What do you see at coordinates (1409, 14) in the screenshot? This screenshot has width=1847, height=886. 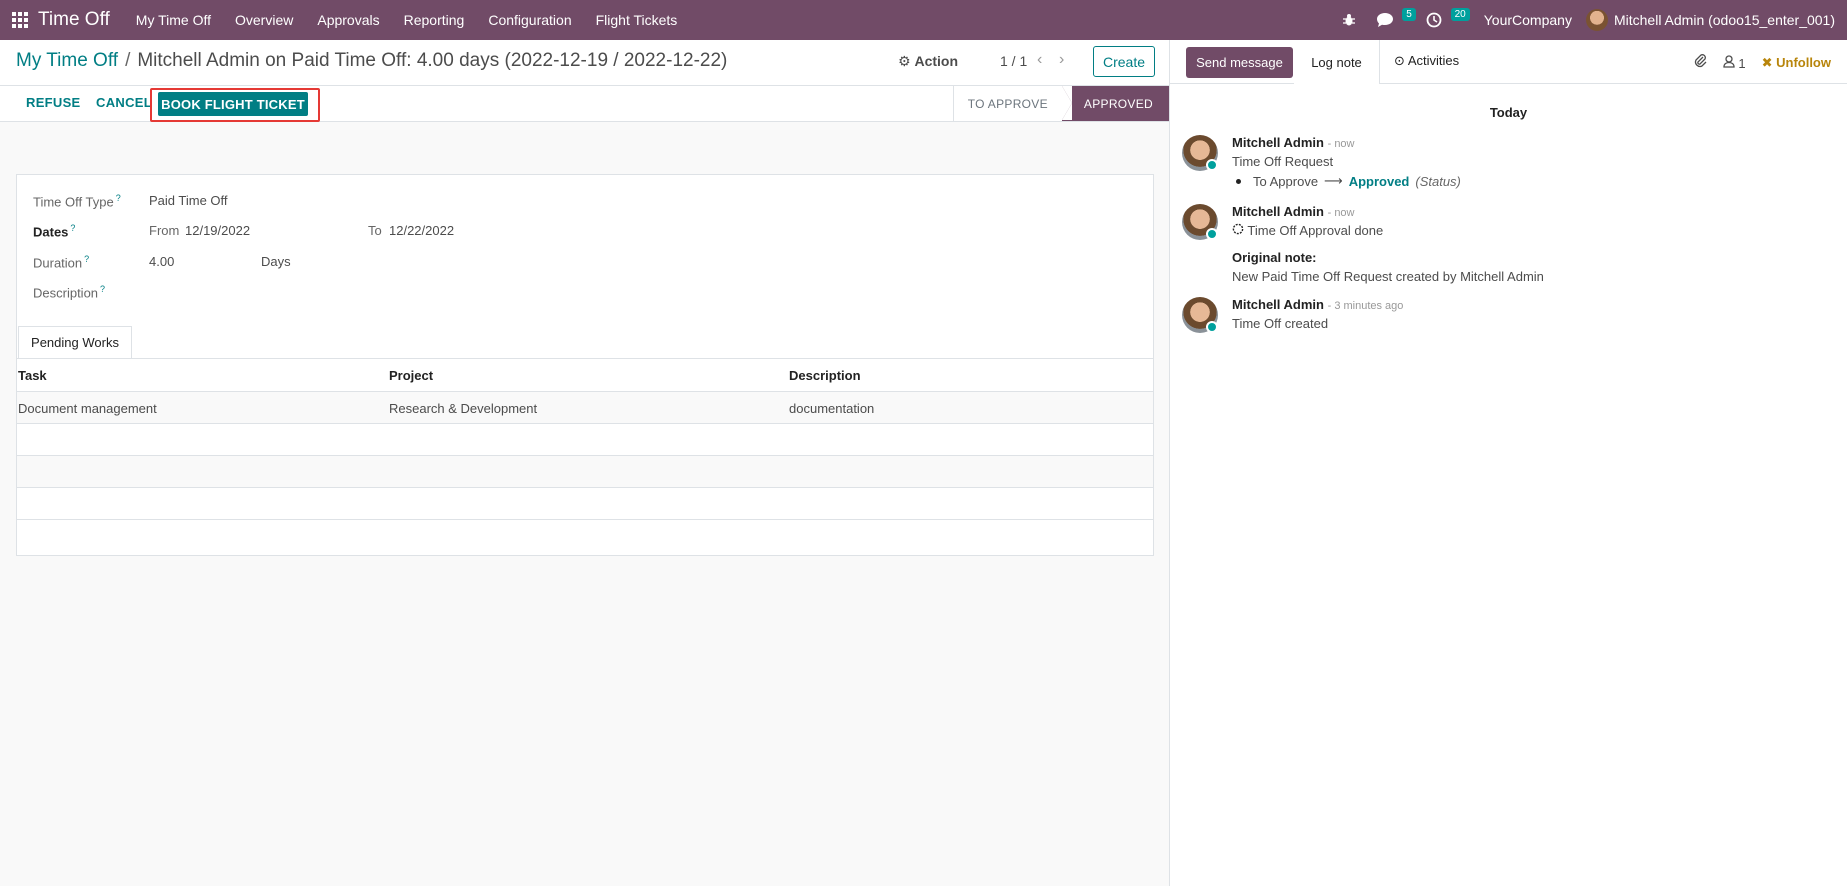 I see `messages-count-badge: 5` at bounding box center [1409, 14].